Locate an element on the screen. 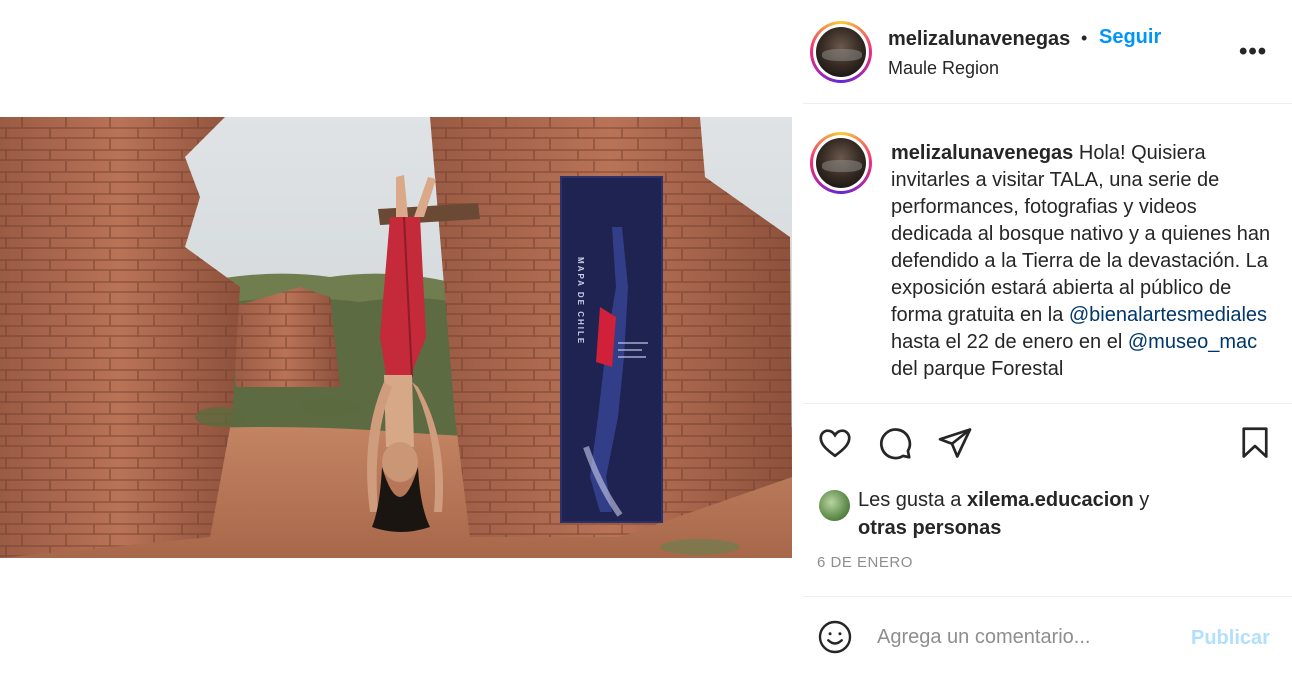  caption-text-3: del parque Forestal is located at coordinates (977, 369).